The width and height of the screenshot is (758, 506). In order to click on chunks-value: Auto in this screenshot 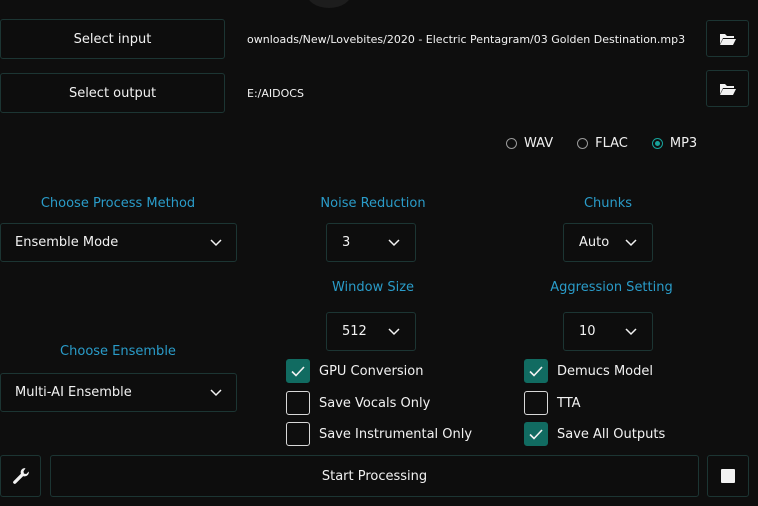, I will do `click(594, 242)`.